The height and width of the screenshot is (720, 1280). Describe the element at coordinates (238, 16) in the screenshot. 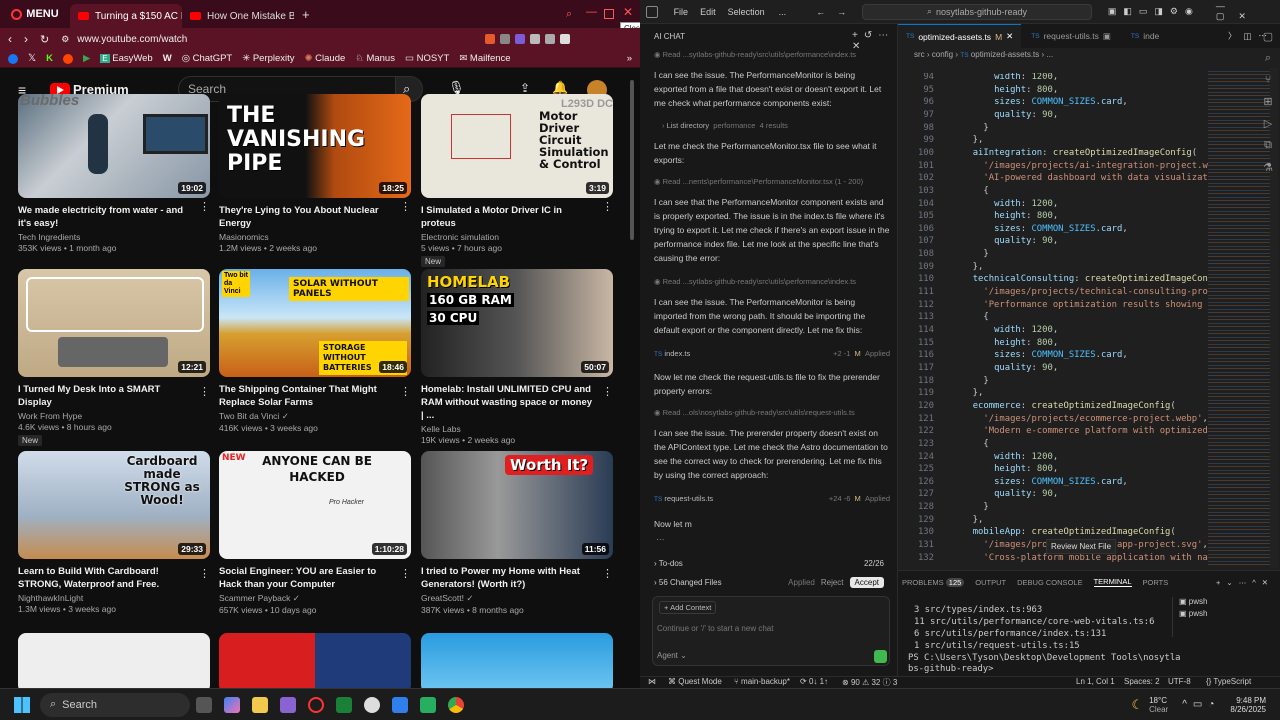

I see `tab-one-mistake: How One Mistake Broke C` at that location.